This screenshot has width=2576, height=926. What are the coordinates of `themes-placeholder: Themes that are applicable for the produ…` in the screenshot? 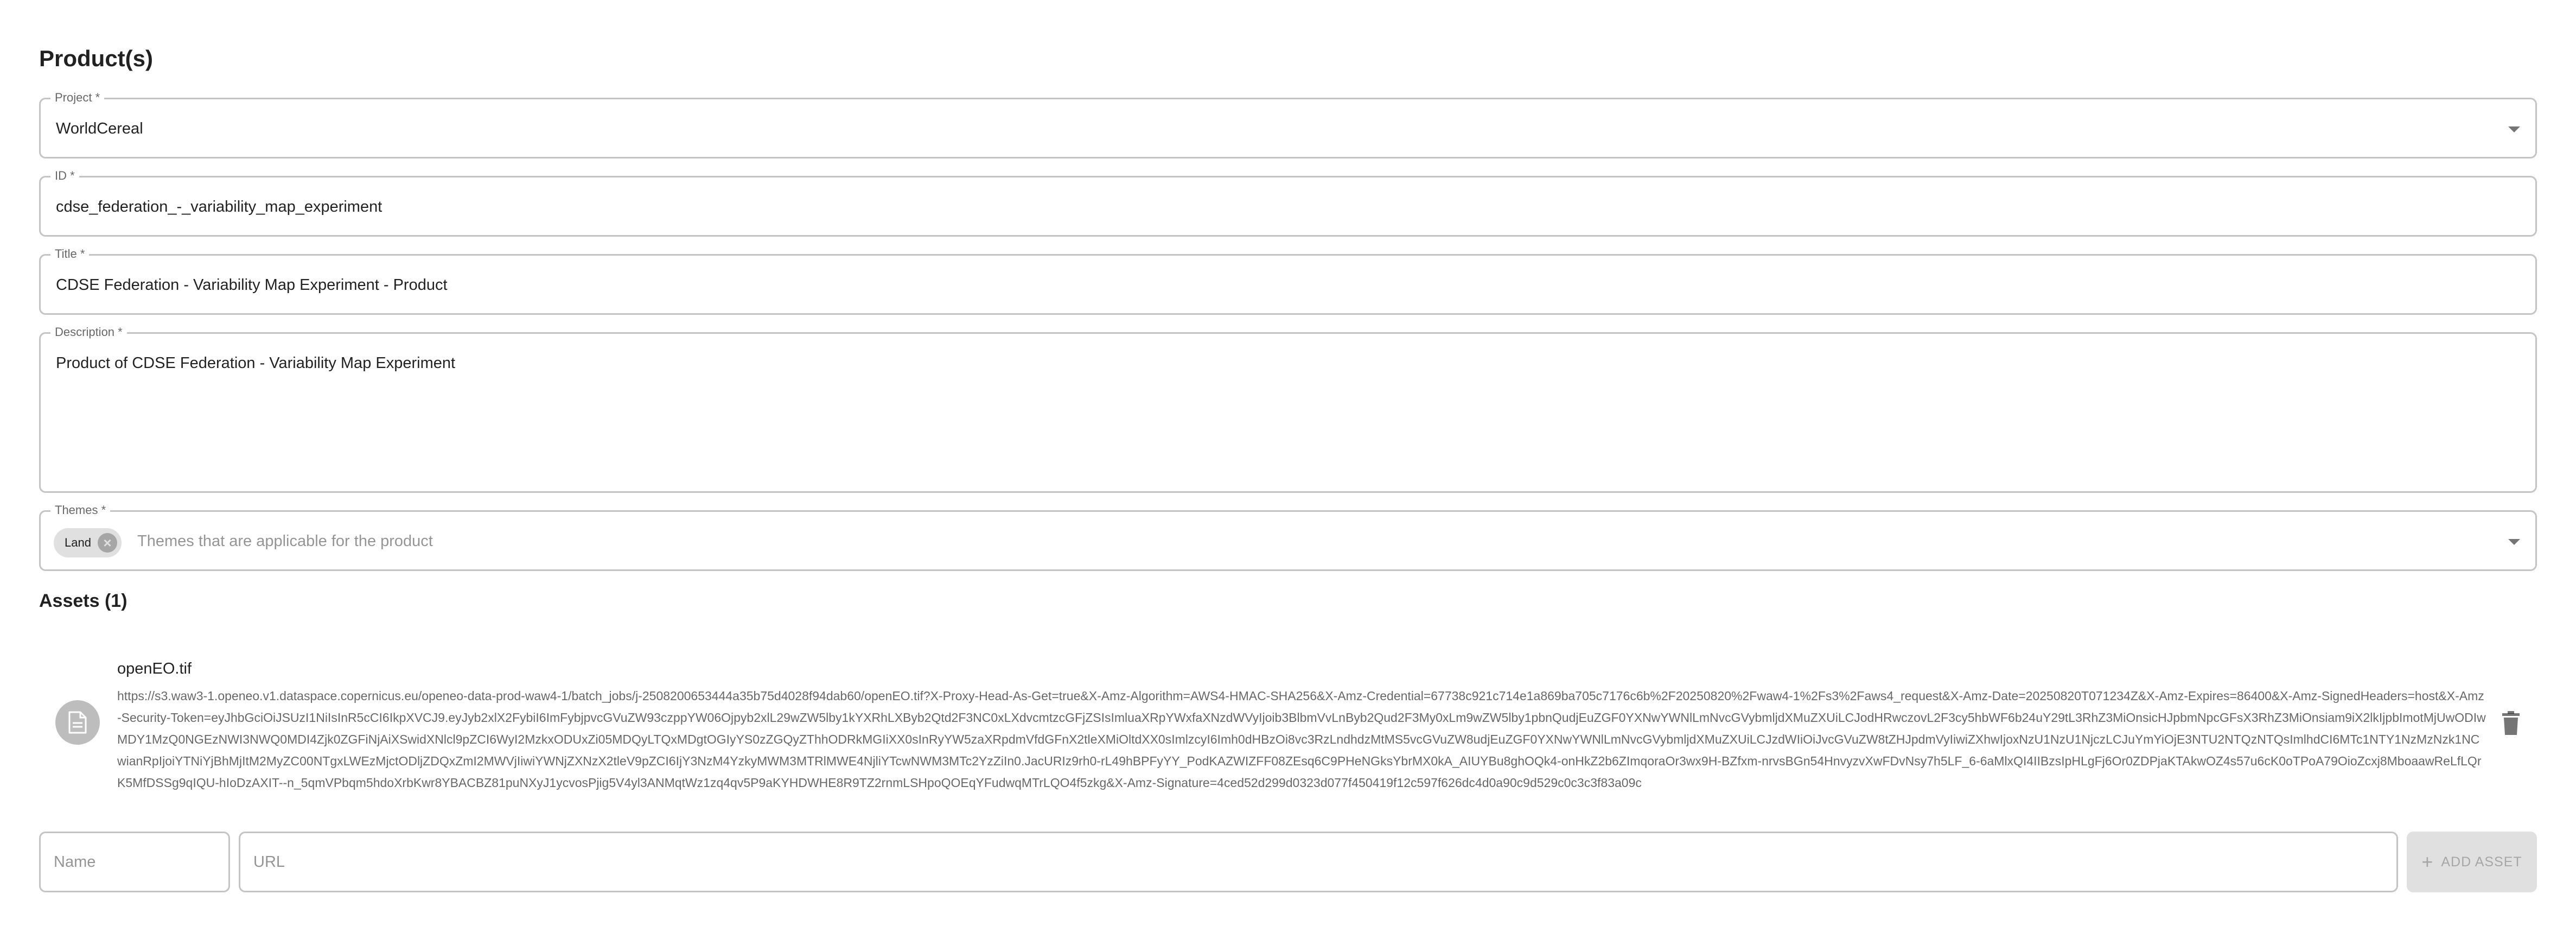 It's located at (285, 541).